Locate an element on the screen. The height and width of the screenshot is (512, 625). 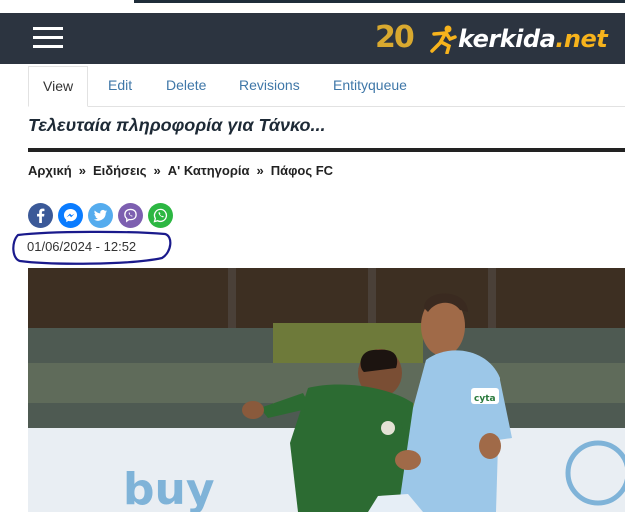
sponsor-text: cyta is located at coordinates (485, 399).